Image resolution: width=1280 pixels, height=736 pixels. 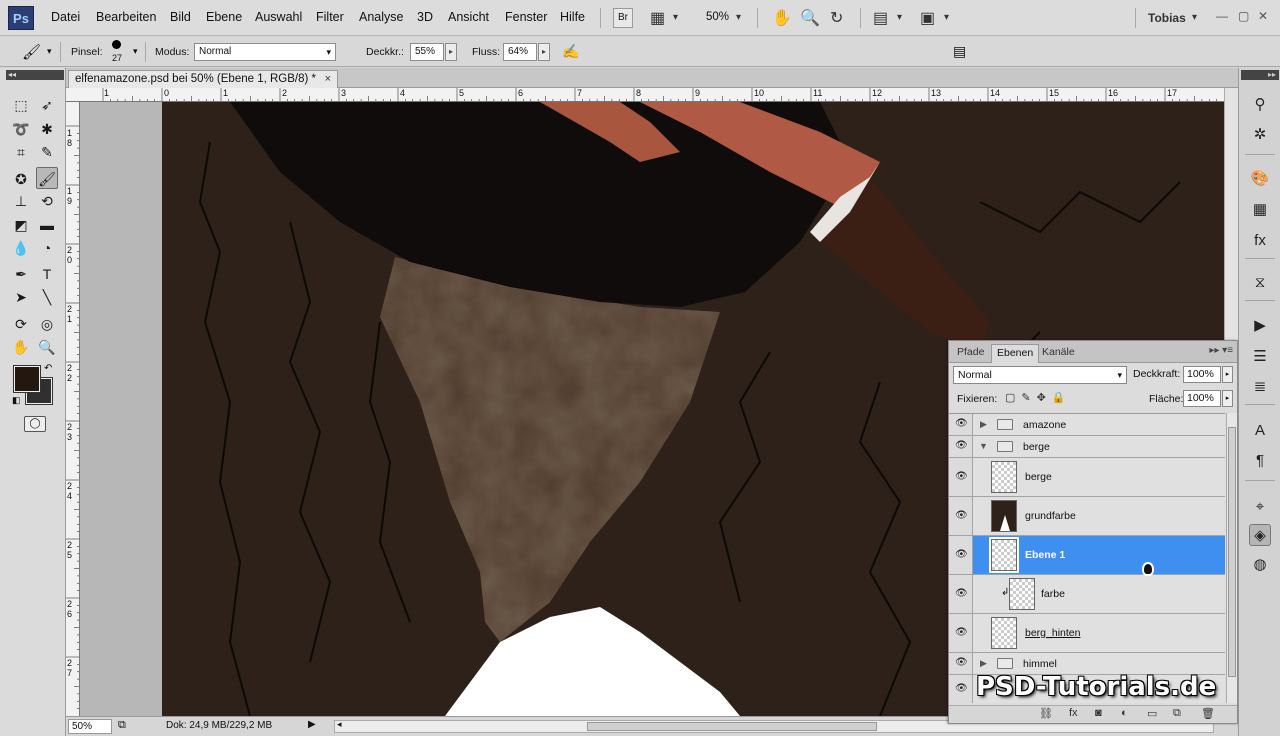 What do you see at coordinates (47, 297) in the screenshot?
I see `line-tool-icon: ╲` at bounding box center [47, 297].